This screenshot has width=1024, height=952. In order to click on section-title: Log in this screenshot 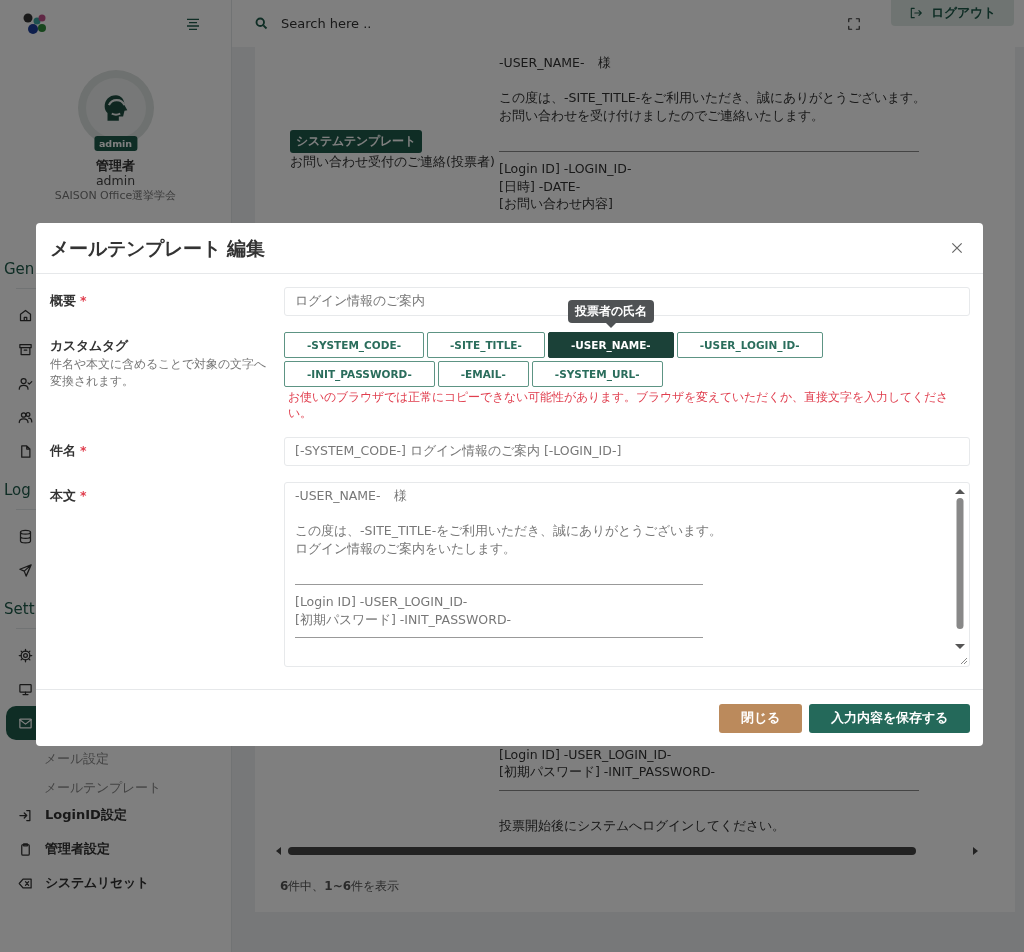, I will do `click(17, 490)`.